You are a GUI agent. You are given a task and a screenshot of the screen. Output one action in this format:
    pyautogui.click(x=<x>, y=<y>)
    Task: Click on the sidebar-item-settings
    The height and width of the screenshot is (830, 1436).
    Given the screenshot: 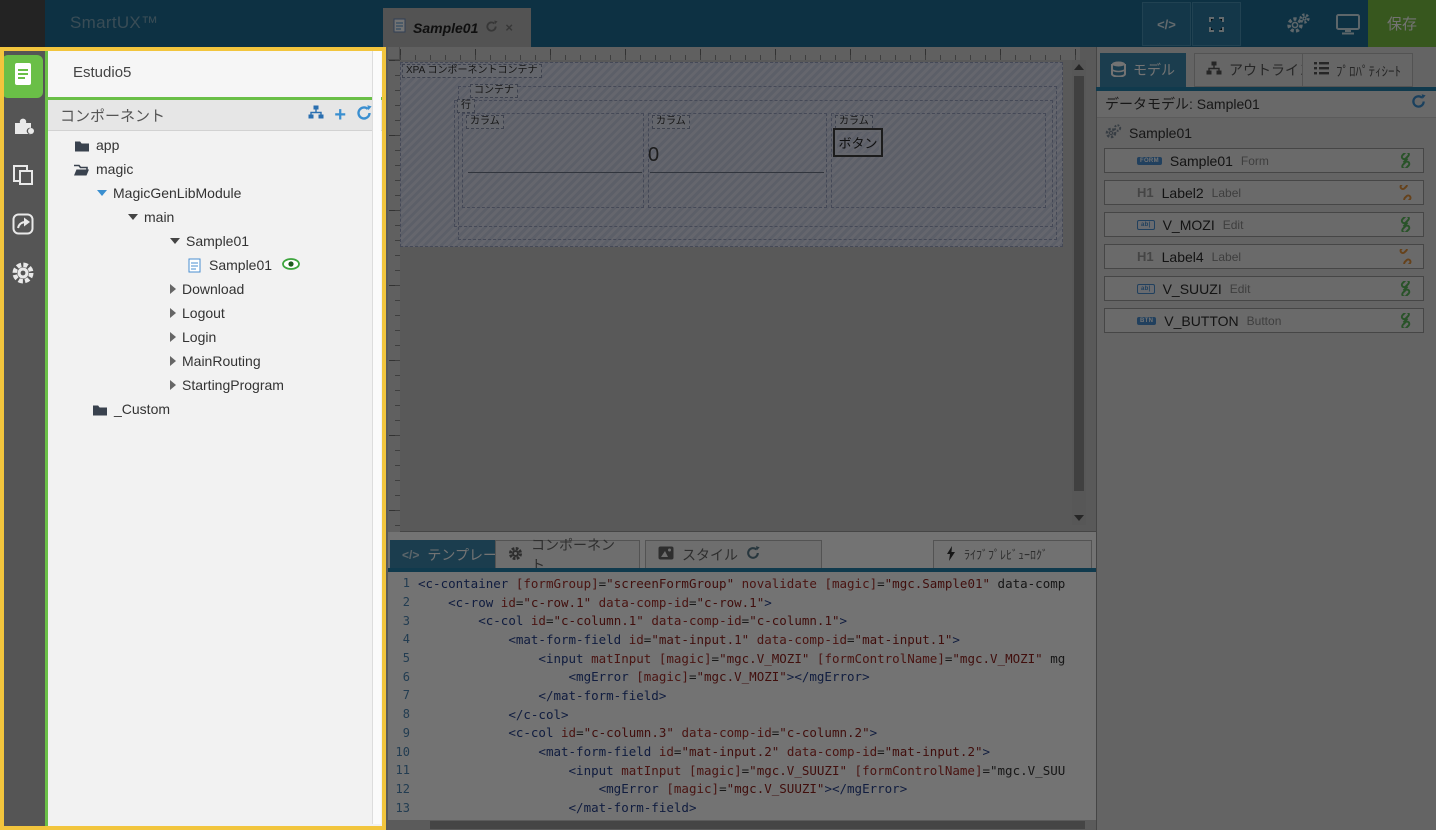 What is the action you would take?
    pyautogui.click(x=22, y=275)
    